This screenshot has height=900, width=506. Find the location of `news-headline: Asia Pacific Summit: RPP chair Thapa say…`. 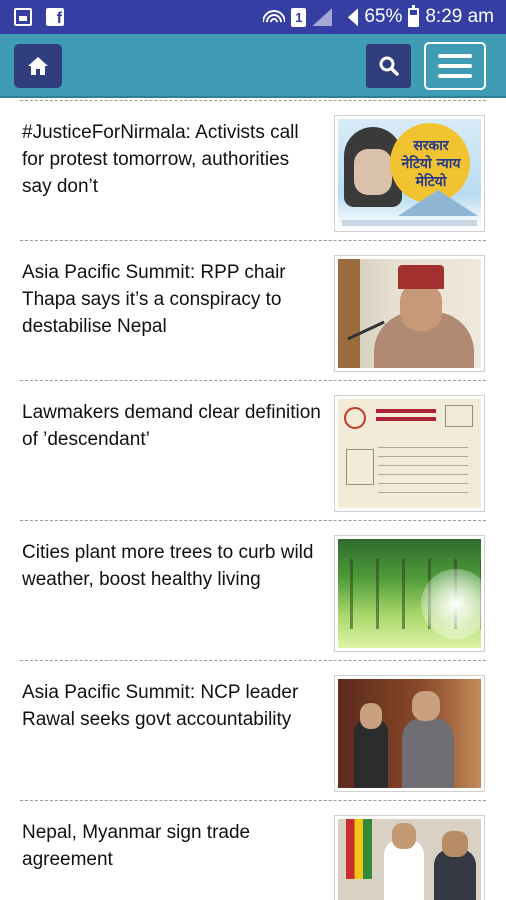

news-headline: Asia Pacific Summit: RPP chair Thapa say… is located at coordinates (172, 299).